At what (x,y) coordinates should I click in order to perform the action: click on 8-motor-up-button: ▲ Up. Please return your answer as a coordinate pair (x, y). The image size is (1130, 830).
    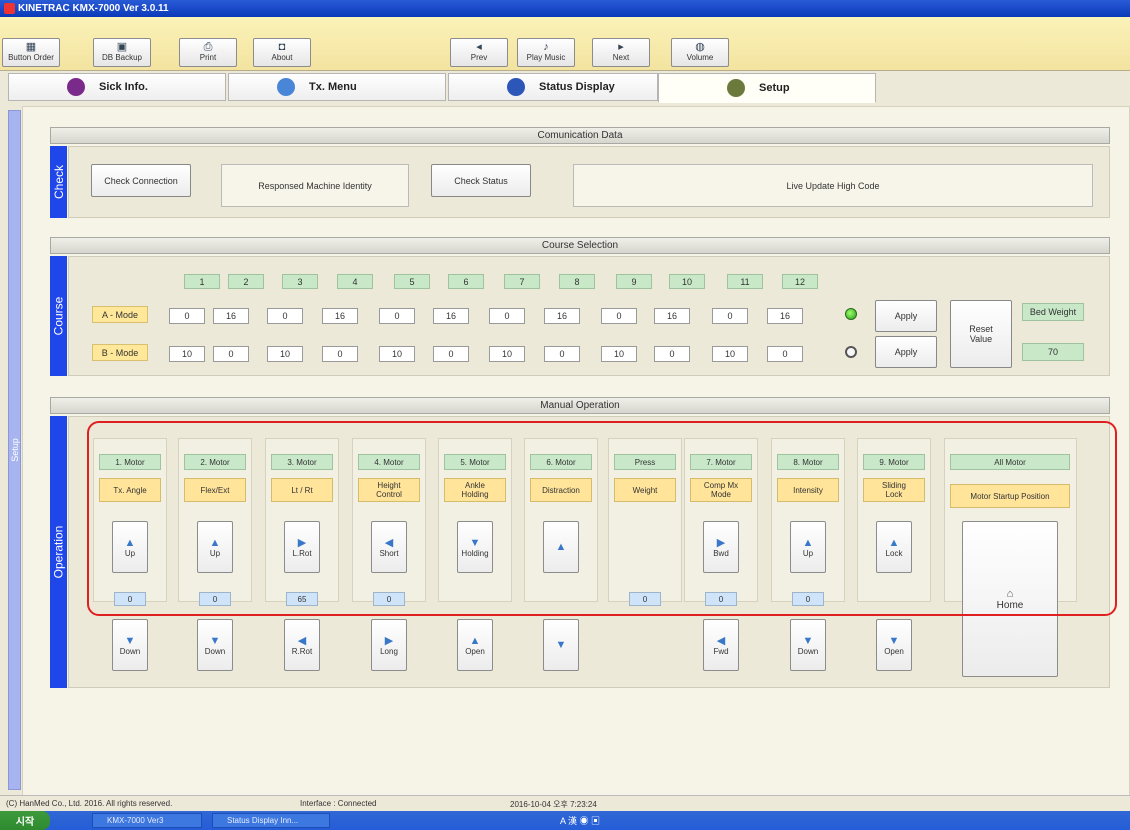
    Looking at the image, I should click on (808, 547).